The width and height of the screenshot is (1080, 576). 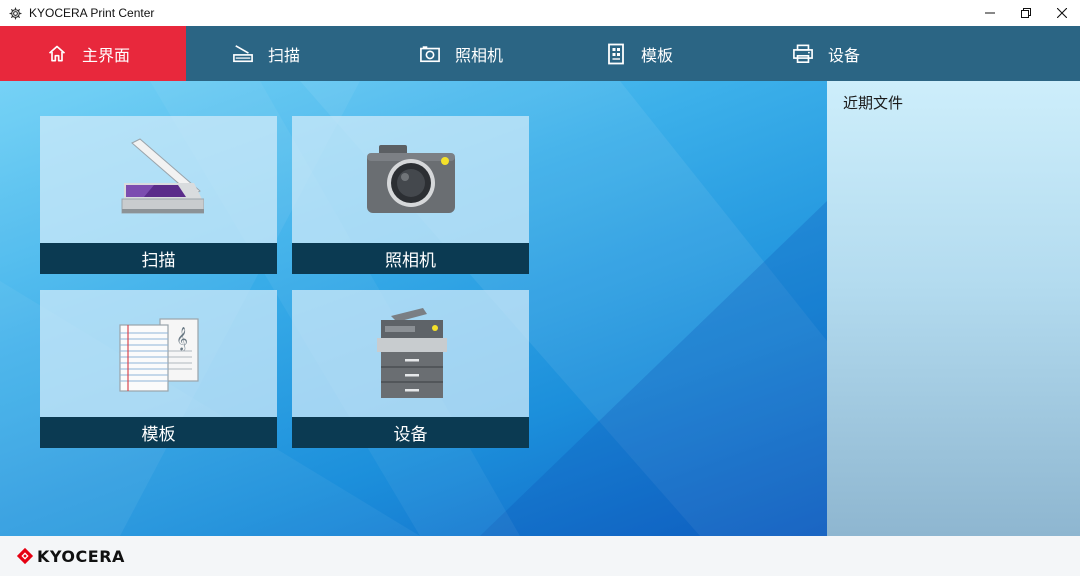 I want to click on template-tile: 𝄞 模板, so click(x=158, y=369).